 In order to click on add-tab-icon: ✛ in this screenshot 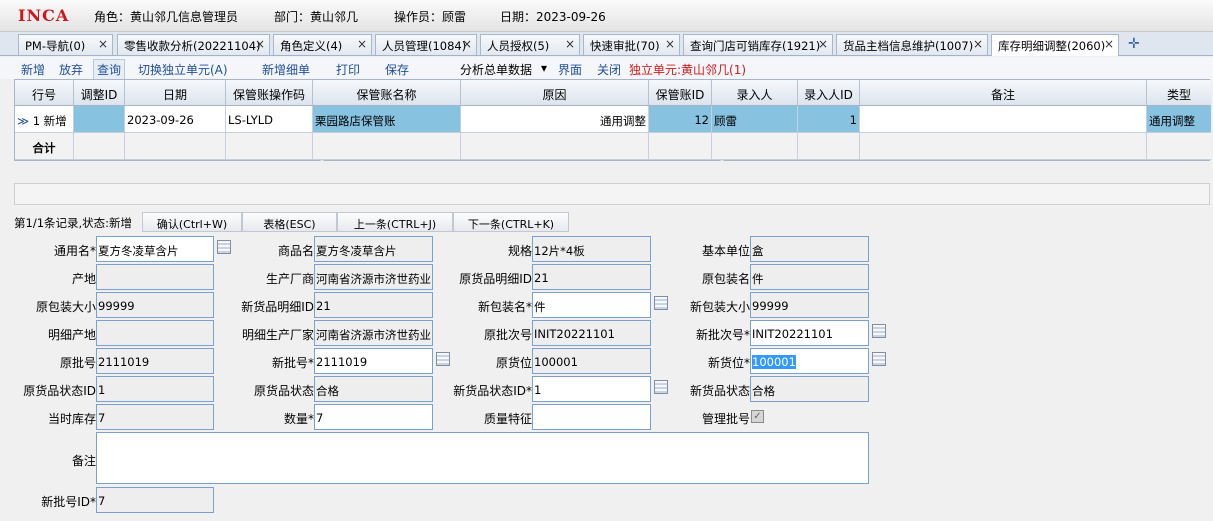, I will do `click(1134, 44)`.